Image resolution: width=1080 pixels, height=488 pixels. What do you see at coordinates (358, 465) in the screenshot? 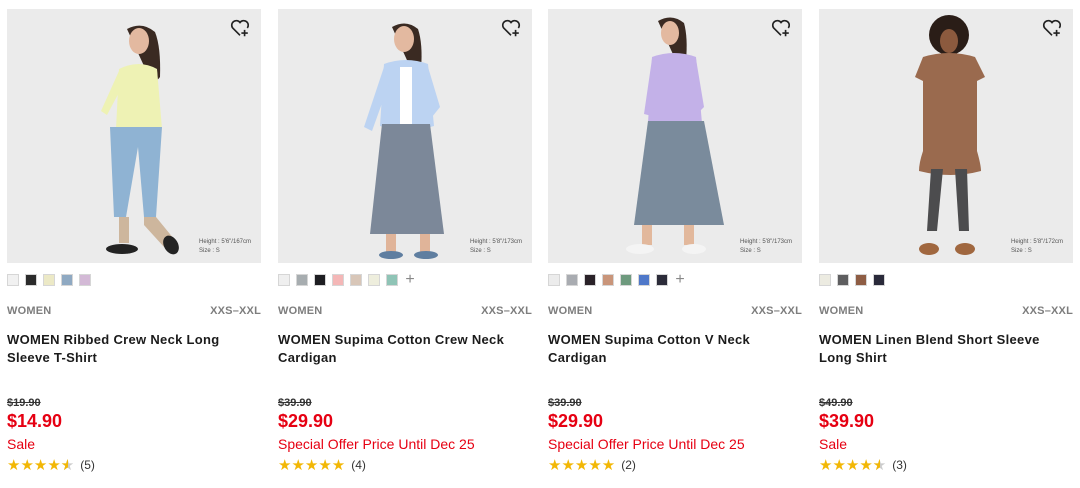
I see `review-count: (4)` at bounding box center [358, 465].